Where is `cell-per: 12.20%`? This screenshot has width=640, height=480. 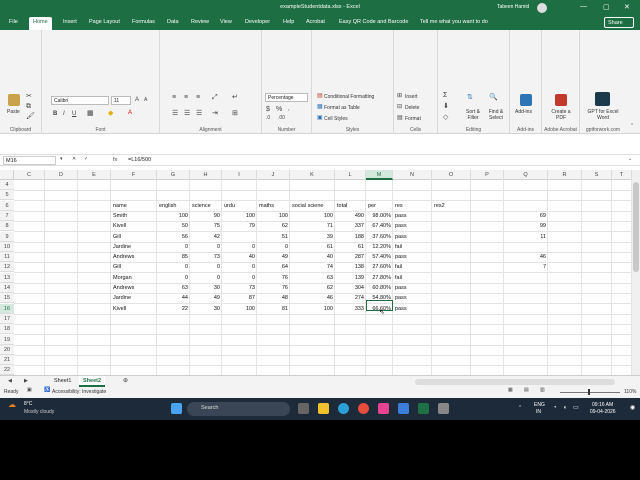
cell-per: 12.20% is located at coordinates (379, 247).